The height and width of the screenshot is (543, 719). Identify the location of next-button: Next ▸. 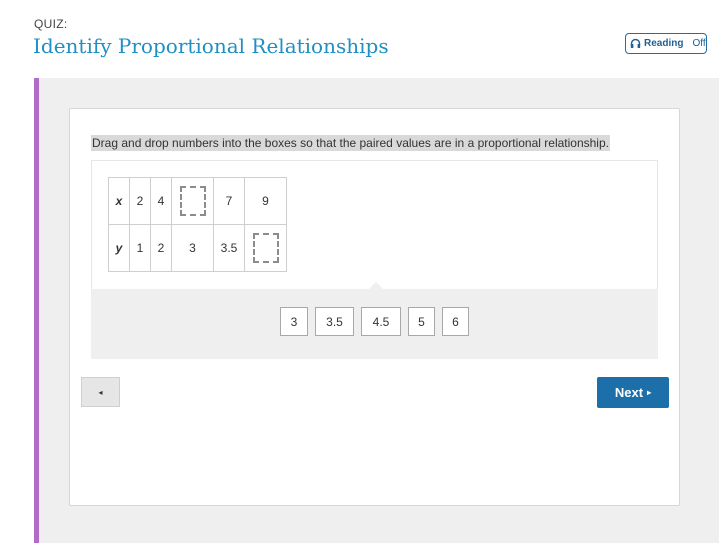
(633, 392).